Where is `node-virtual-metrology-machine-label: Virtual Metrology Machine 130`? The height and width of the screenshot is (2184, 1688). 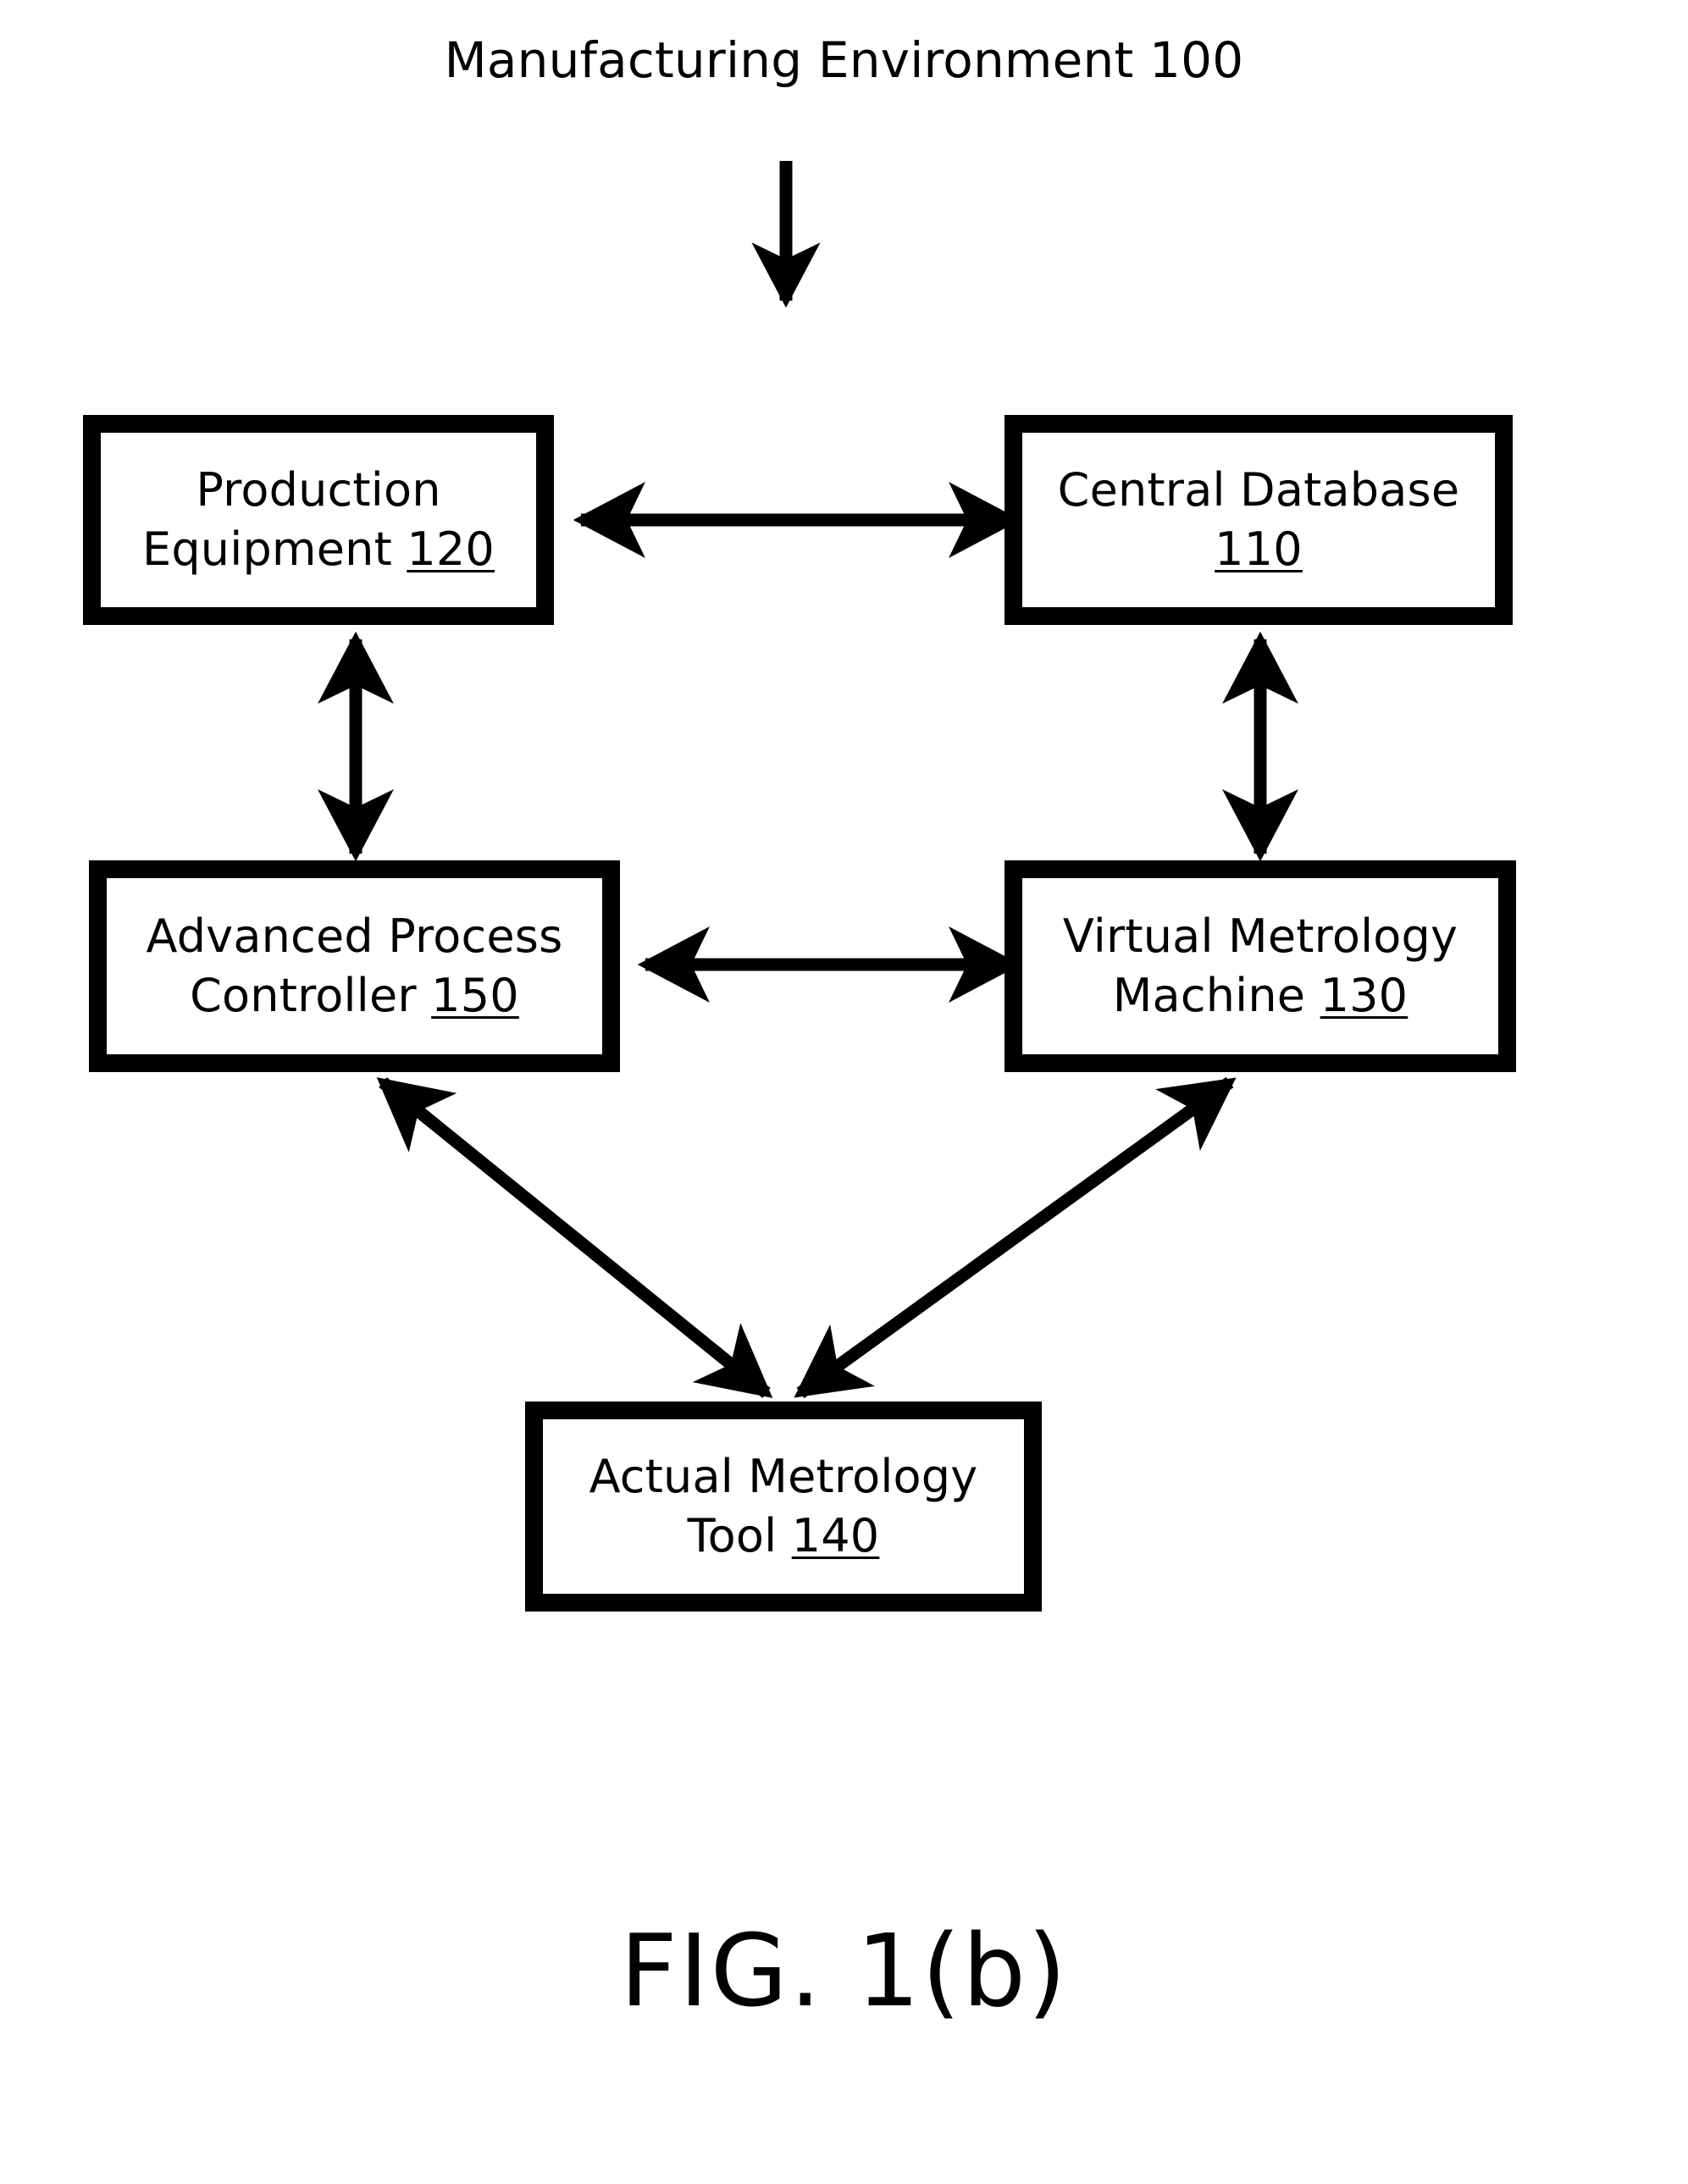
node-virtual-metrology-machine-label: Virtual Metrology Machine 130 is located at coordinates (1260, 965).